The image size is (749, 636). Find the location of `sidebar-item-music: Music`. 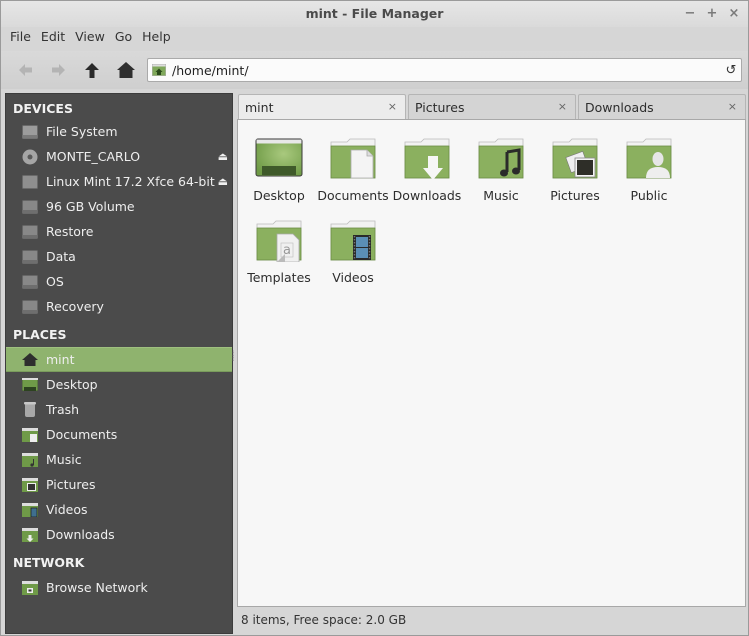

sidebar-item-music: Music is located at coordinates (119, 459).